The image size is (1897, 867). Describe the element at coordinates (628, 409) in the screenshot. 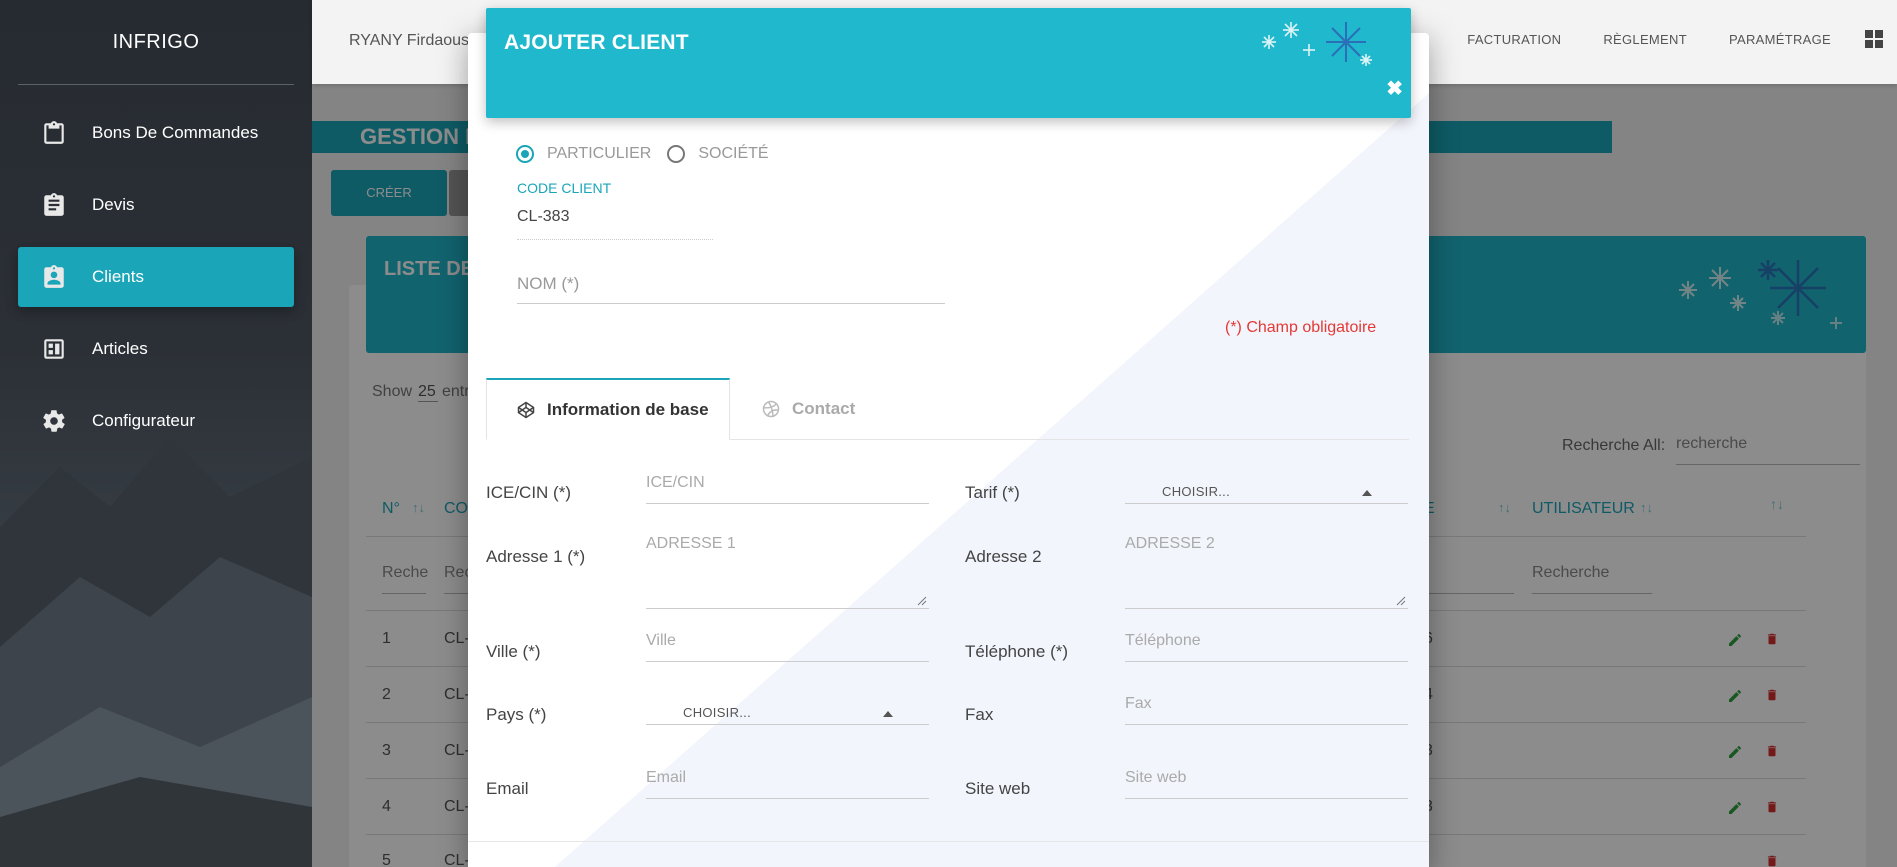

I see `tab-label: Information de base` at that location.